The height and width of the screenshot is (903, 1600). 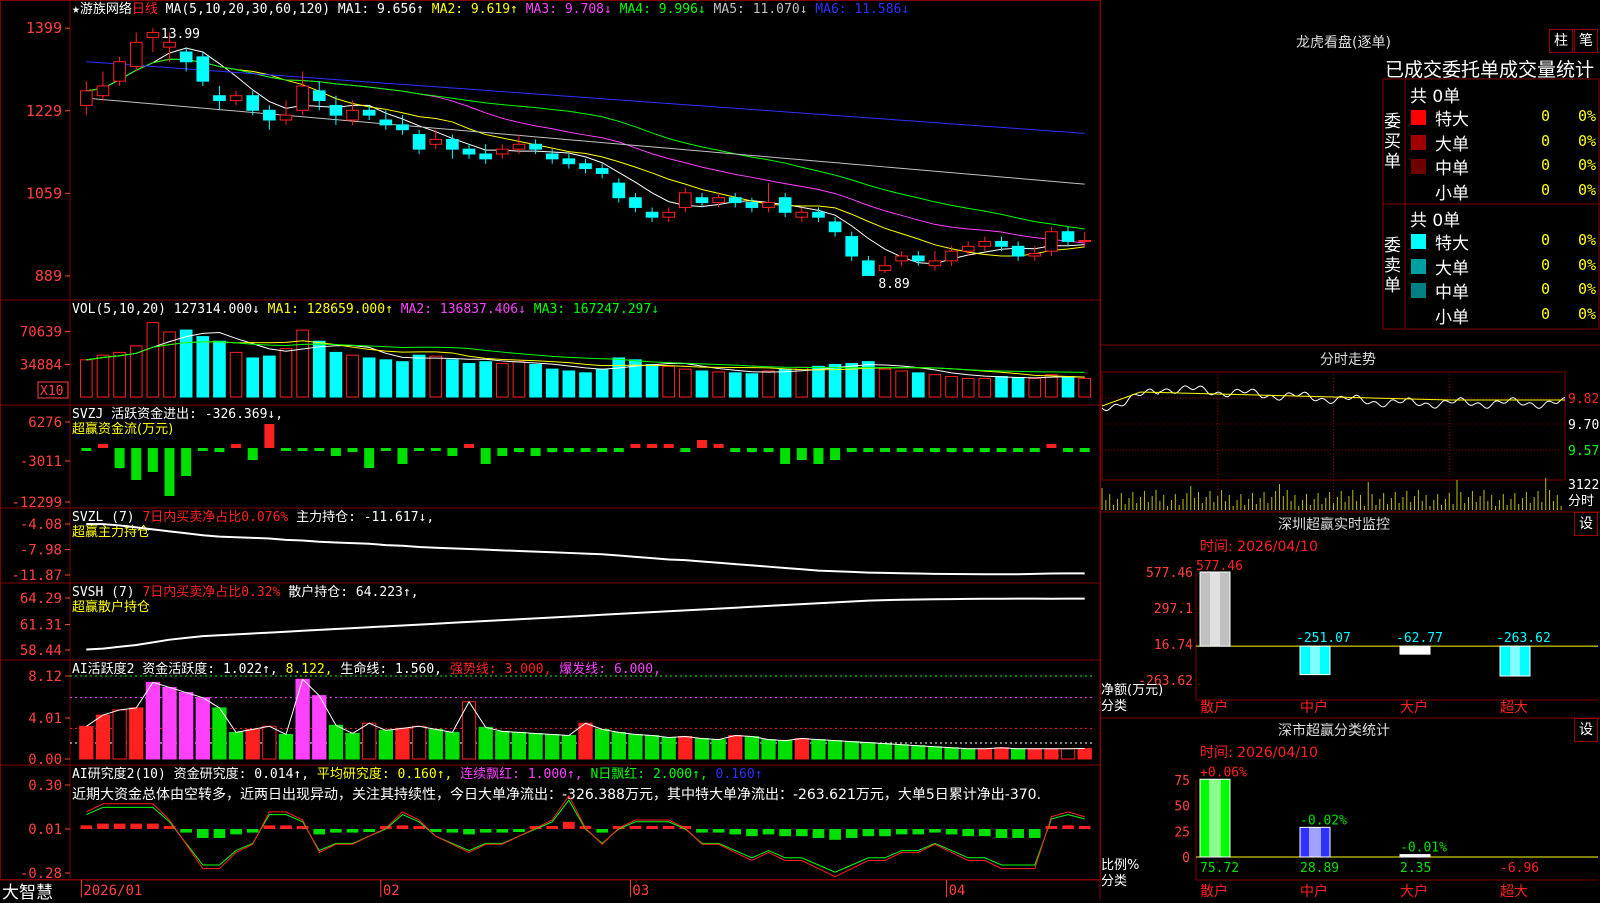 I want to click on svzj-header: SVZJ 活跃资金进出: -326.369↓,, so click(x=177, y=414).